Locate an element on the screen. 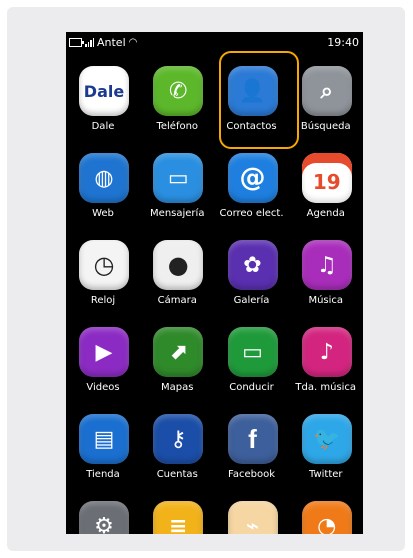 The width and height of the screenshot is (413, 558). app-tda-música: ♪ Tda. música is located at coordinates (326, 356).